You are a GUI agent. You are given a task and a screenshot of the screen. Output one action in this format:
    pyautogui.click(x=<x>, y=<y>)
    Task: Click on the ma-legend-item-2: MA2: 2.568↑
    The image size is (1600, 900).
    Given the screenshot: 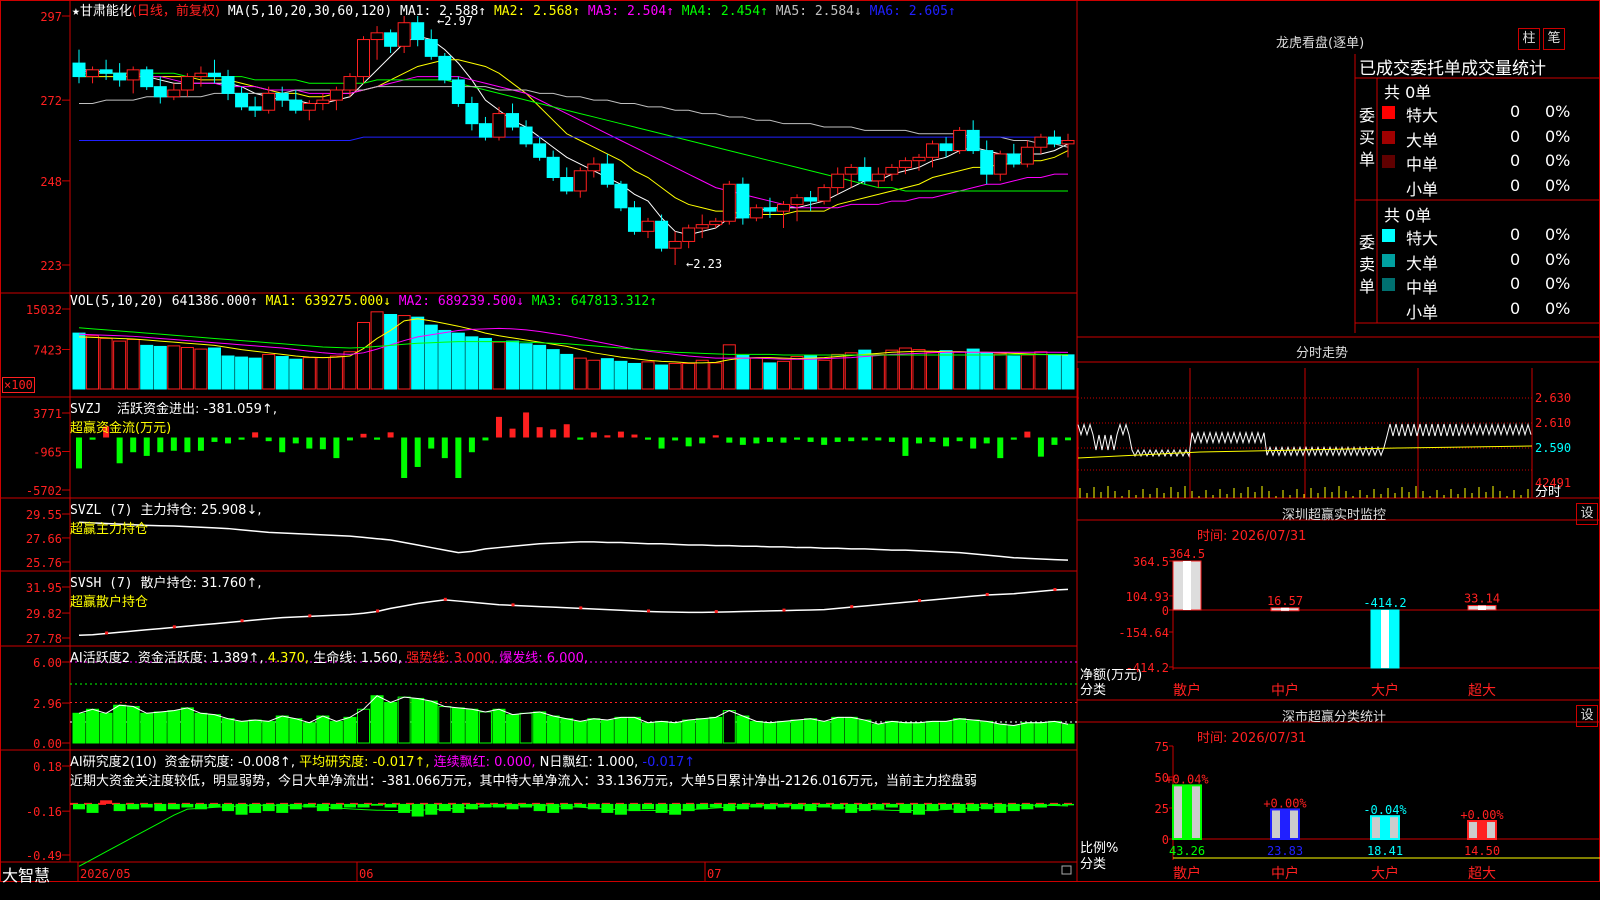 What is the action you would take?
    pyautogui.click(x=540, y=11)
    